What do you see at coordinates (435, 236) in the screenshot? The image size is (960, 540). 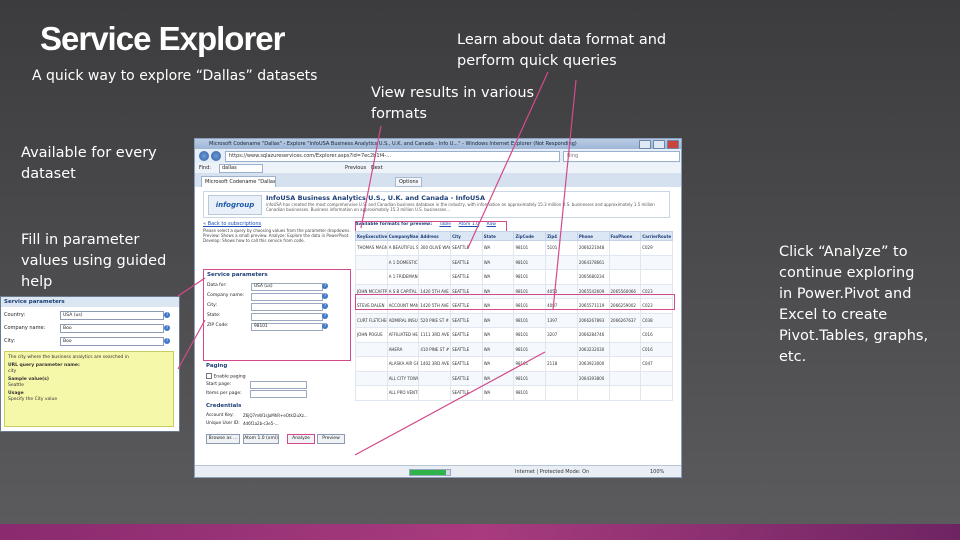 I see `column-header: Address` at bounding box center [435, 236].